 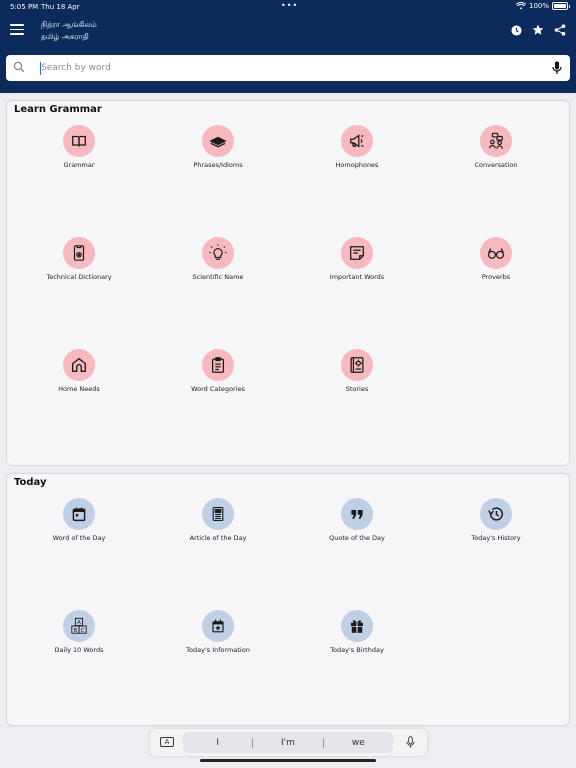 What do you see at coordinates (79, 253) in the screenshot?
I see `gear-document-icon` at bounding box center [79, 253].